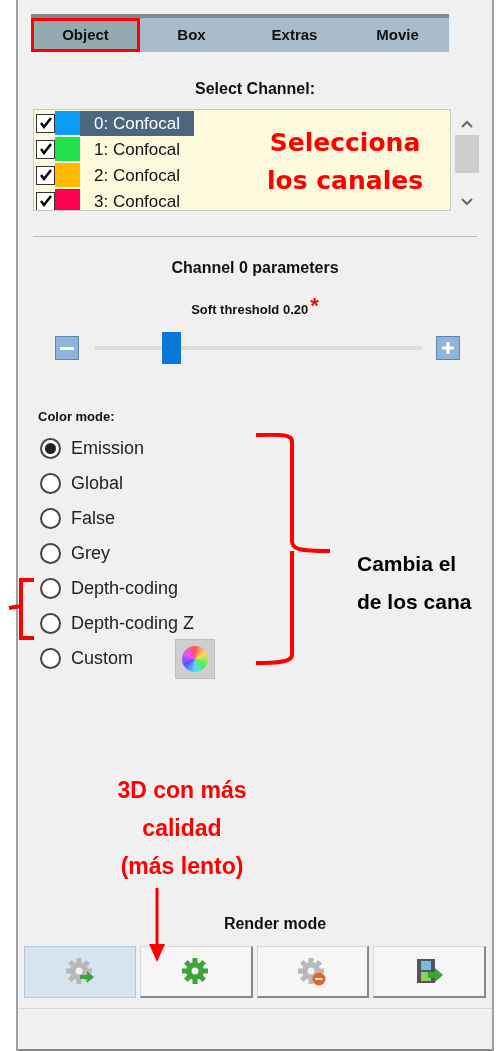  What do you see at coordinates (171, 348) in the screenshot?
I see `slider-thumb` at bounding box center [171, 348].